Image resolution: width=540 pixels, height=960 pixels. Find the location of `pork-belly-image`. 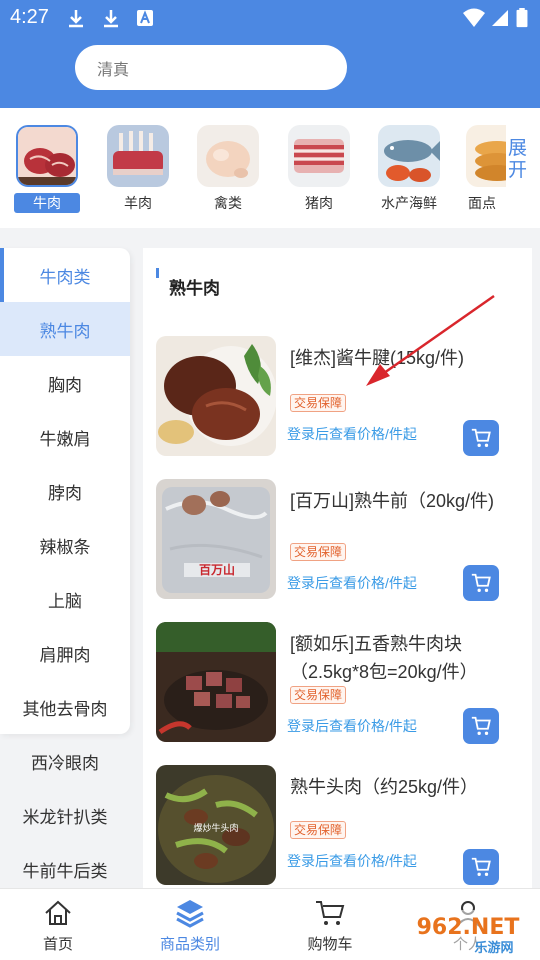

pork-belly-image is located at coordinates (319, 156).